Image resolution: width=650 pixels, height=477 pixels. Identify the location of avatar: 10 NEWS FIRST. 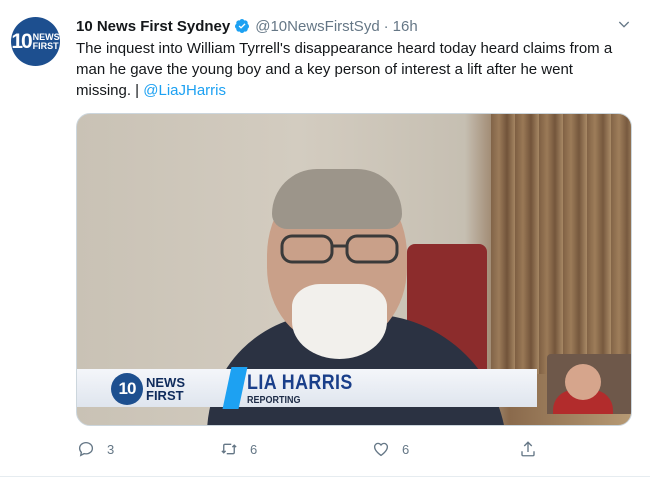
(35, 41).